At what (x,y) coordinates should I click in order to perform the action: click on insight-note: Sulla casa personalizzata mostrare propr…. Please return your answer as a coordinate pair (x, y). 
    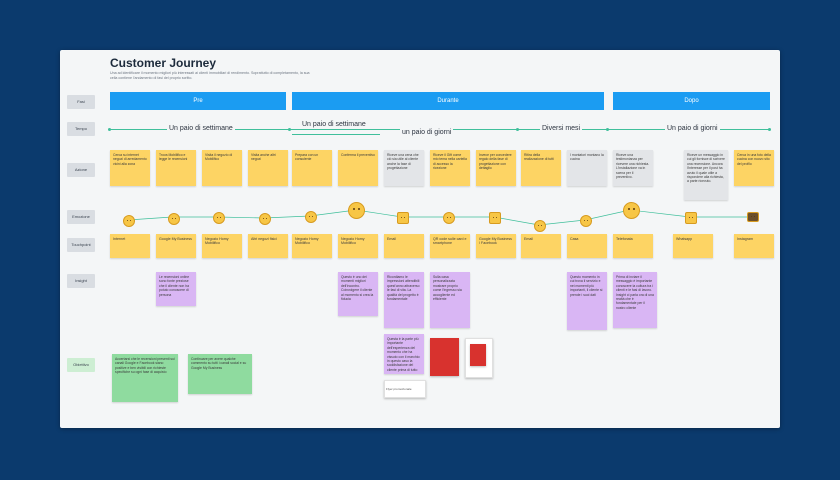
    Looking at the image, I should click on (450, 300).